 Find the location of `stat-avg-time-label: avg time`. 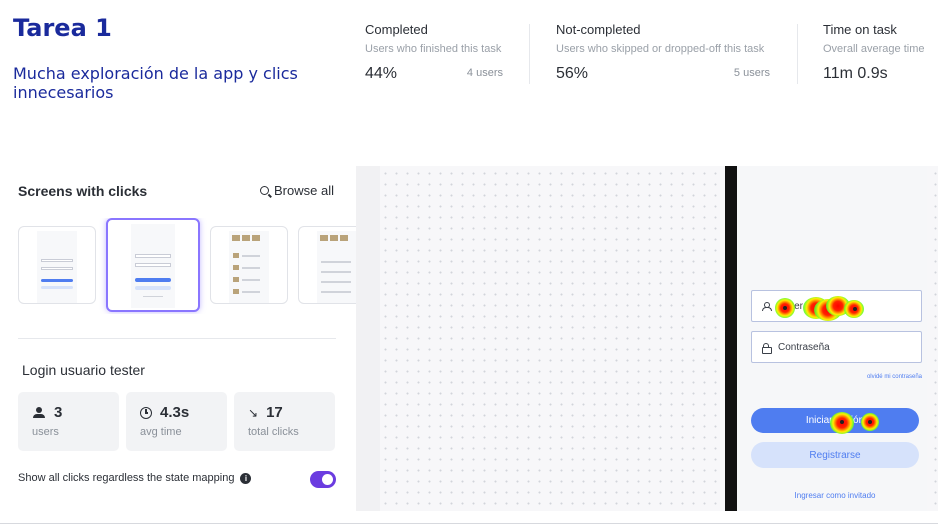

stat-avg-time-label: avg time is located at coordinates (161, 432).